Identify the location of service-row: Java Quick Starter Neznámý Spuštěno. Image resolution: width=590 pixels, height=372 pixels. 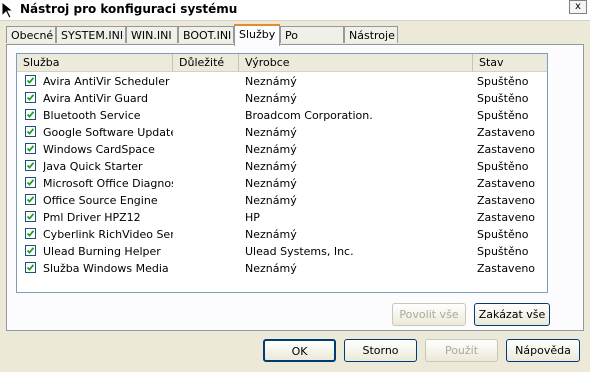
(282, 166).